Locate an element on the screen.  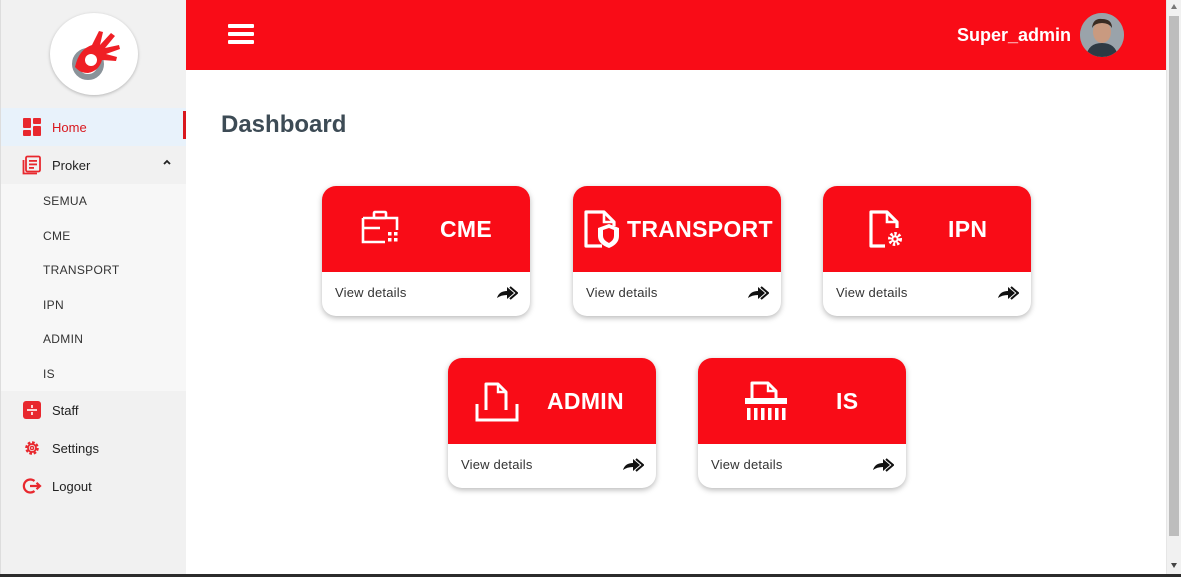
hamburger-menu-icon is located at coordinates (241, 35).